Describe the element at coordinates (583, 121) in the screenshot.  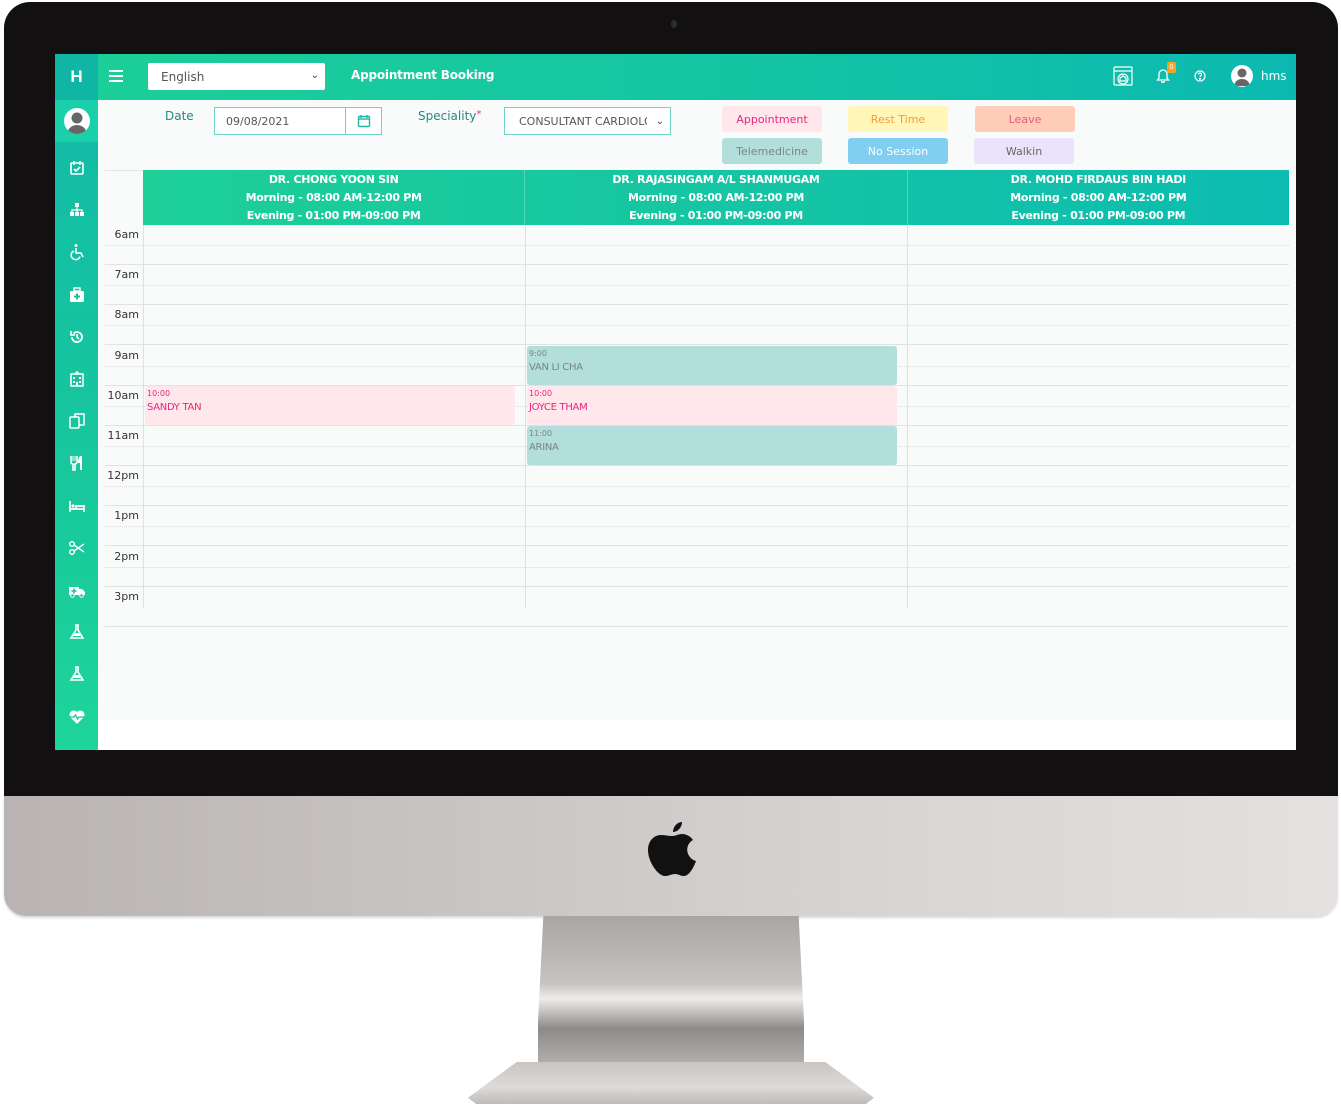
I see `speciality-value: CONSULTANT CARDIOLOGIST` at that location.